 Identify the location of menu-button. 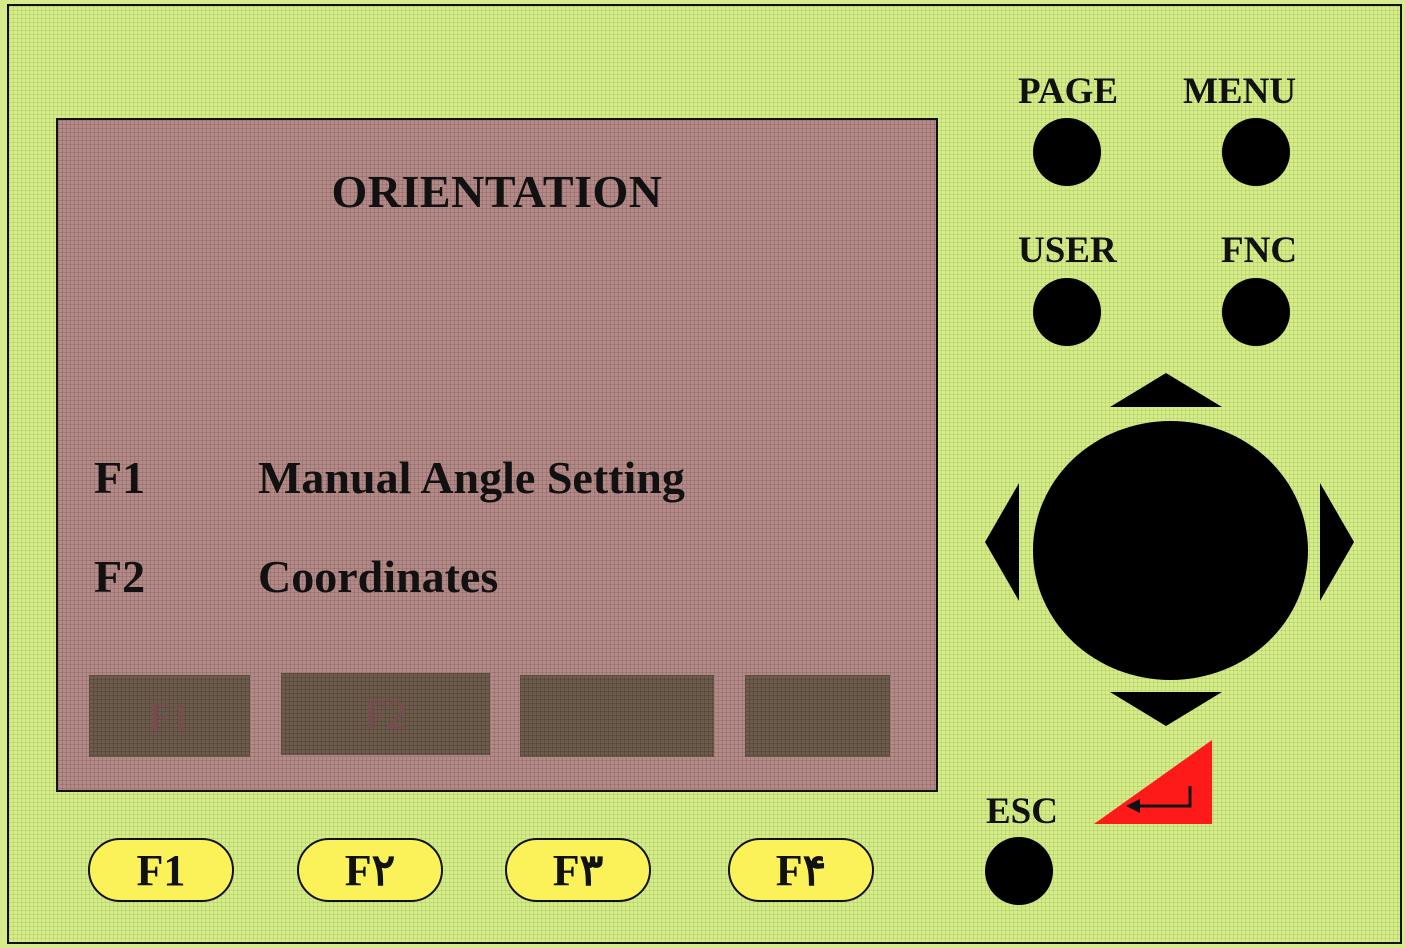
(1256, 152).